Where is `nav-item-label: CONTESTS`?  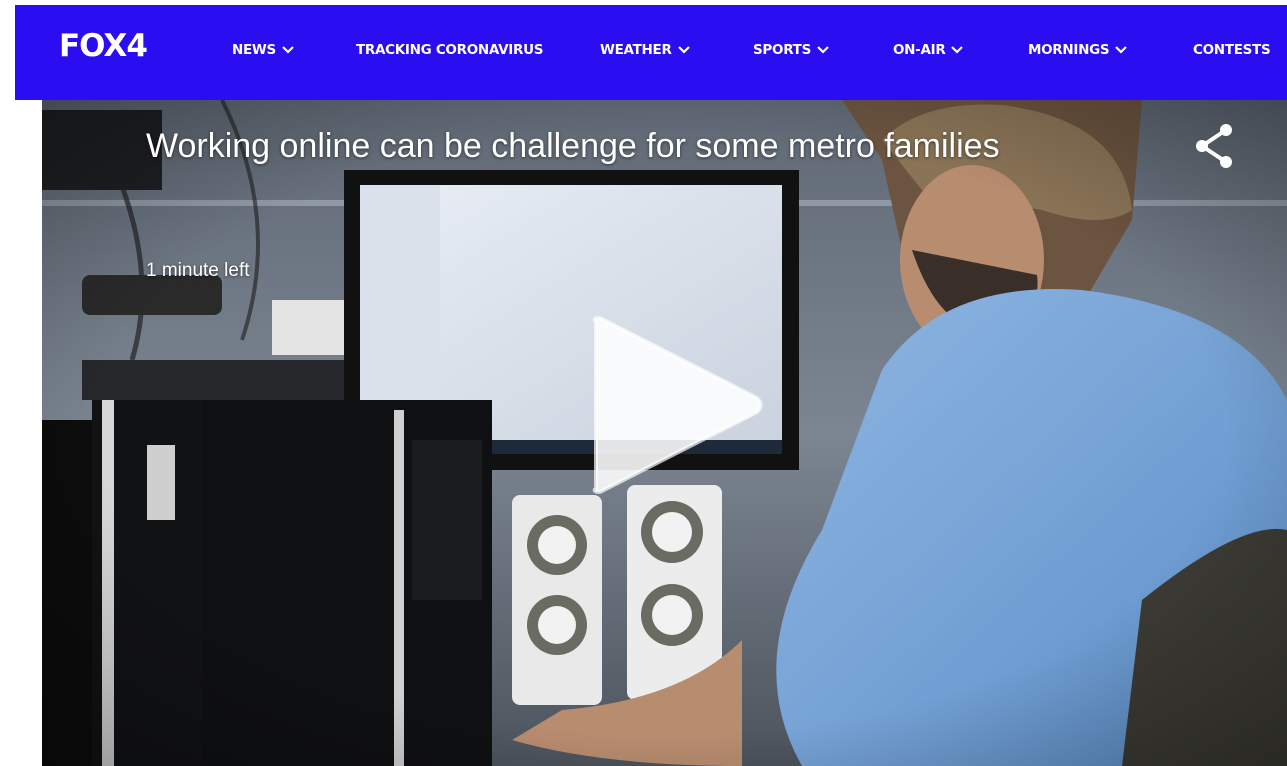 nav-item-label: CONTESTS is located at coordinates (1232, 50).